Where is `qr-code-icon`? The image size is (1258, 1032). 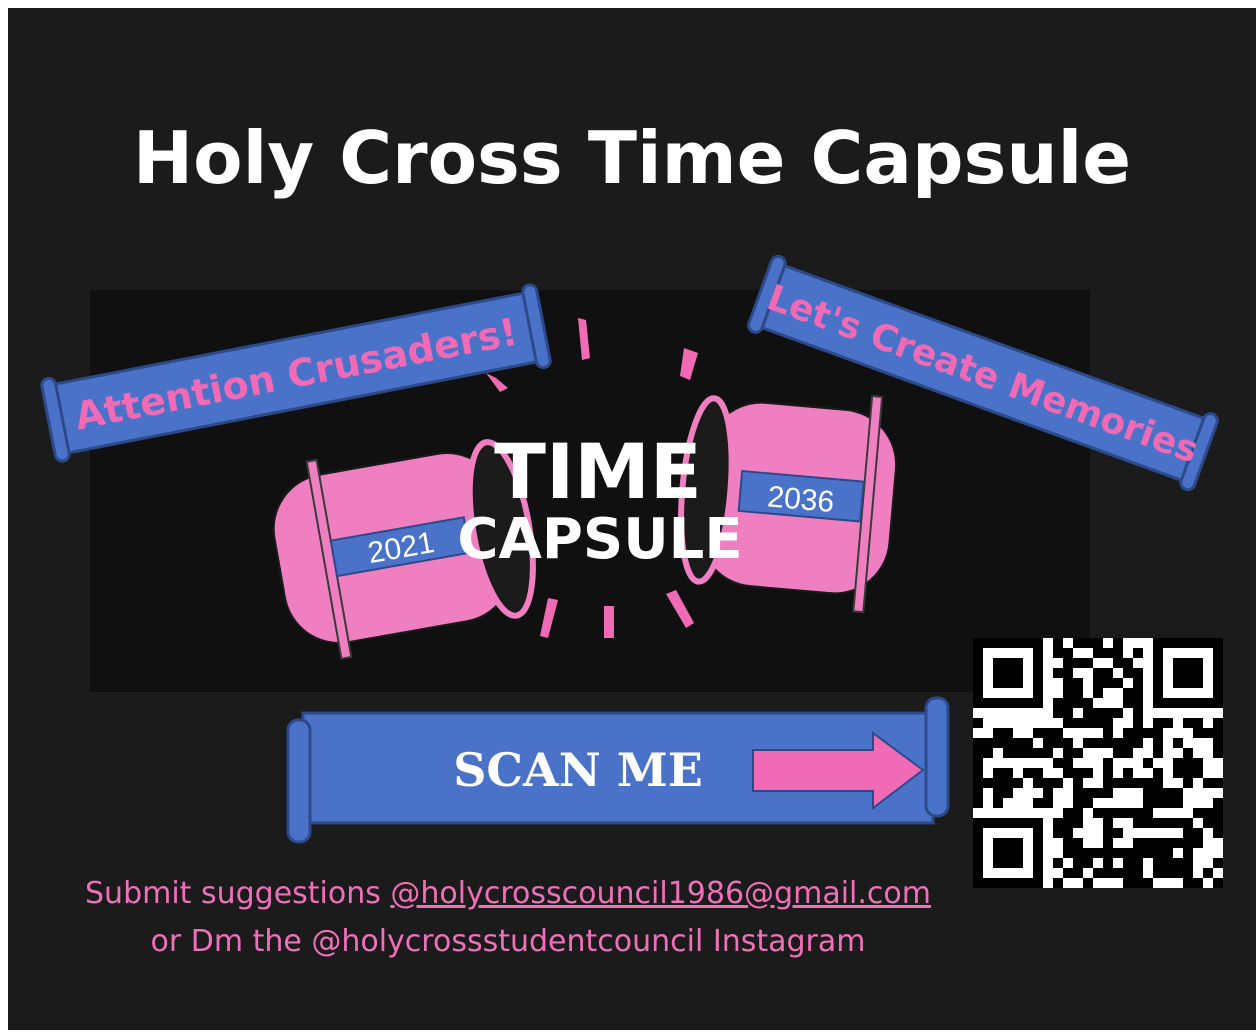 qr-code-icon is located at coordinates (1098, 763).